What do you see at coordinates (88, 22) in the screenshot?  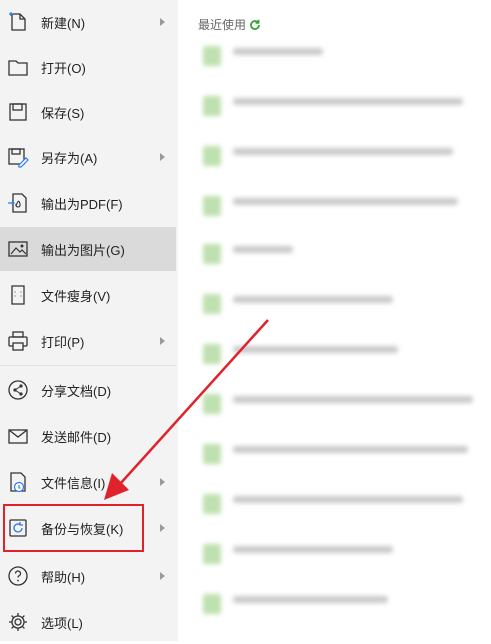 I see `menu-item-new: 新建(N)` at bounding box center [88, 22].